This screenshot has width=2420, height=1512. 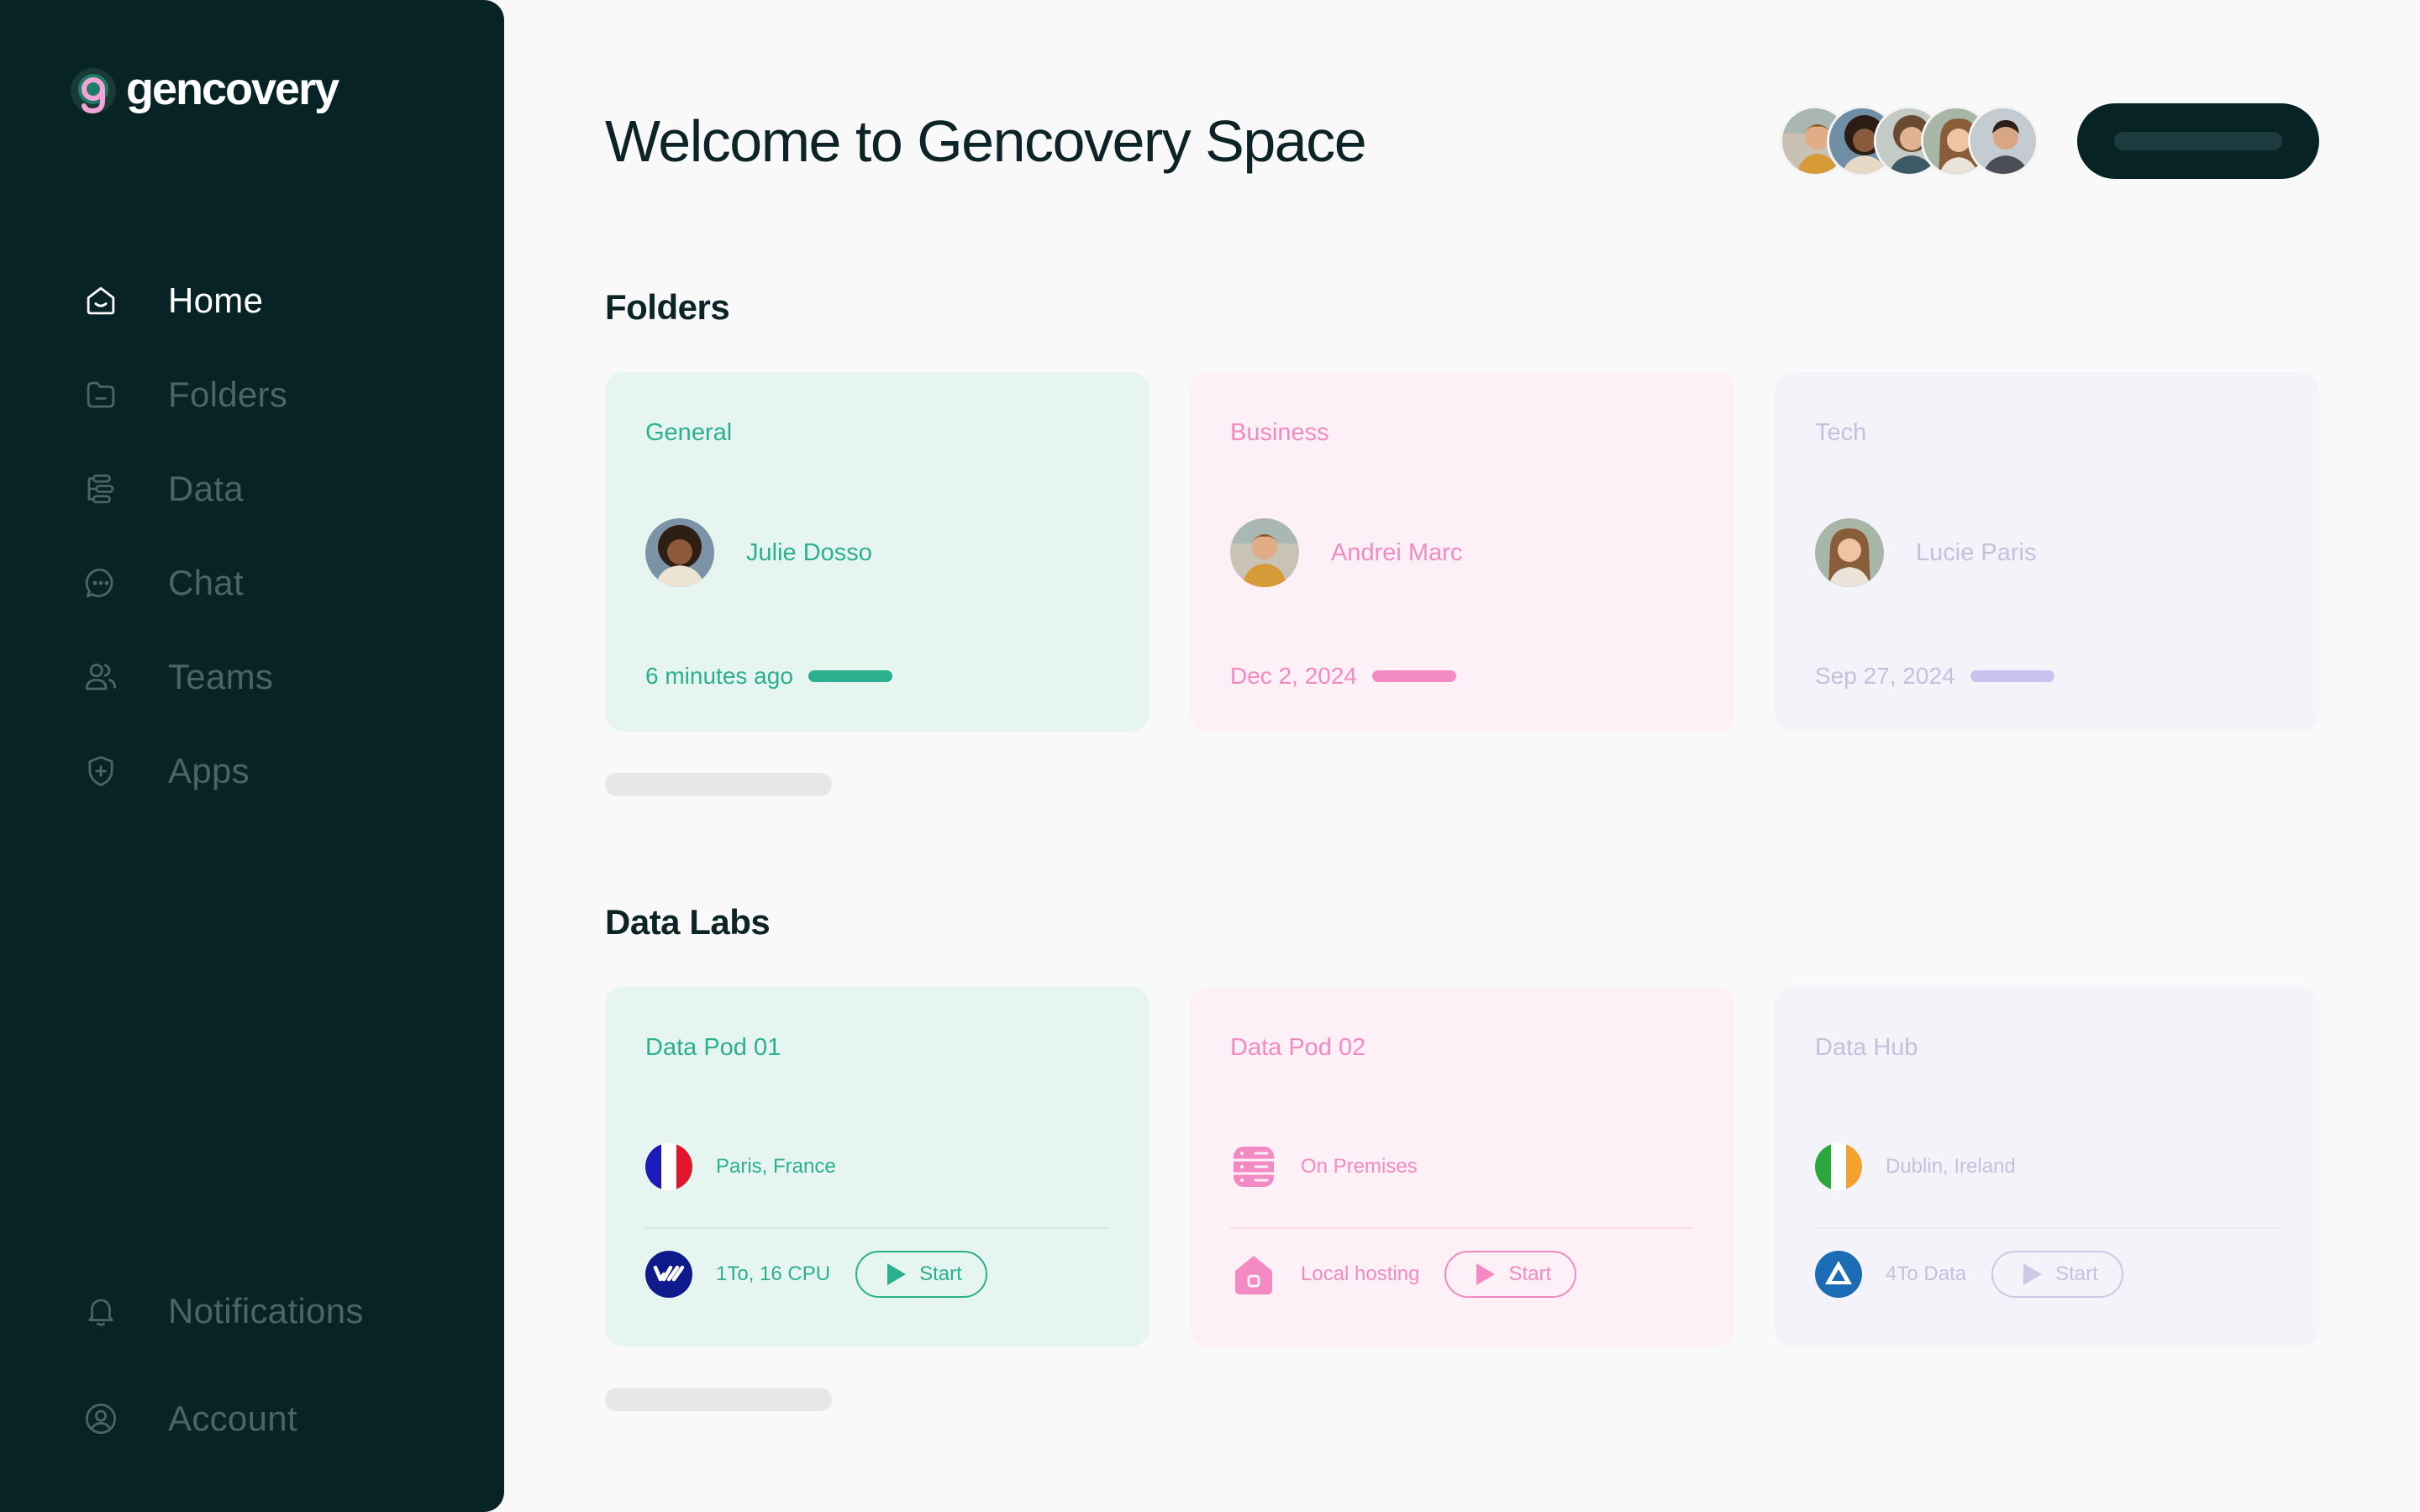 I want to click on folders-see-more-placeholder, so click(x=719, y=784).